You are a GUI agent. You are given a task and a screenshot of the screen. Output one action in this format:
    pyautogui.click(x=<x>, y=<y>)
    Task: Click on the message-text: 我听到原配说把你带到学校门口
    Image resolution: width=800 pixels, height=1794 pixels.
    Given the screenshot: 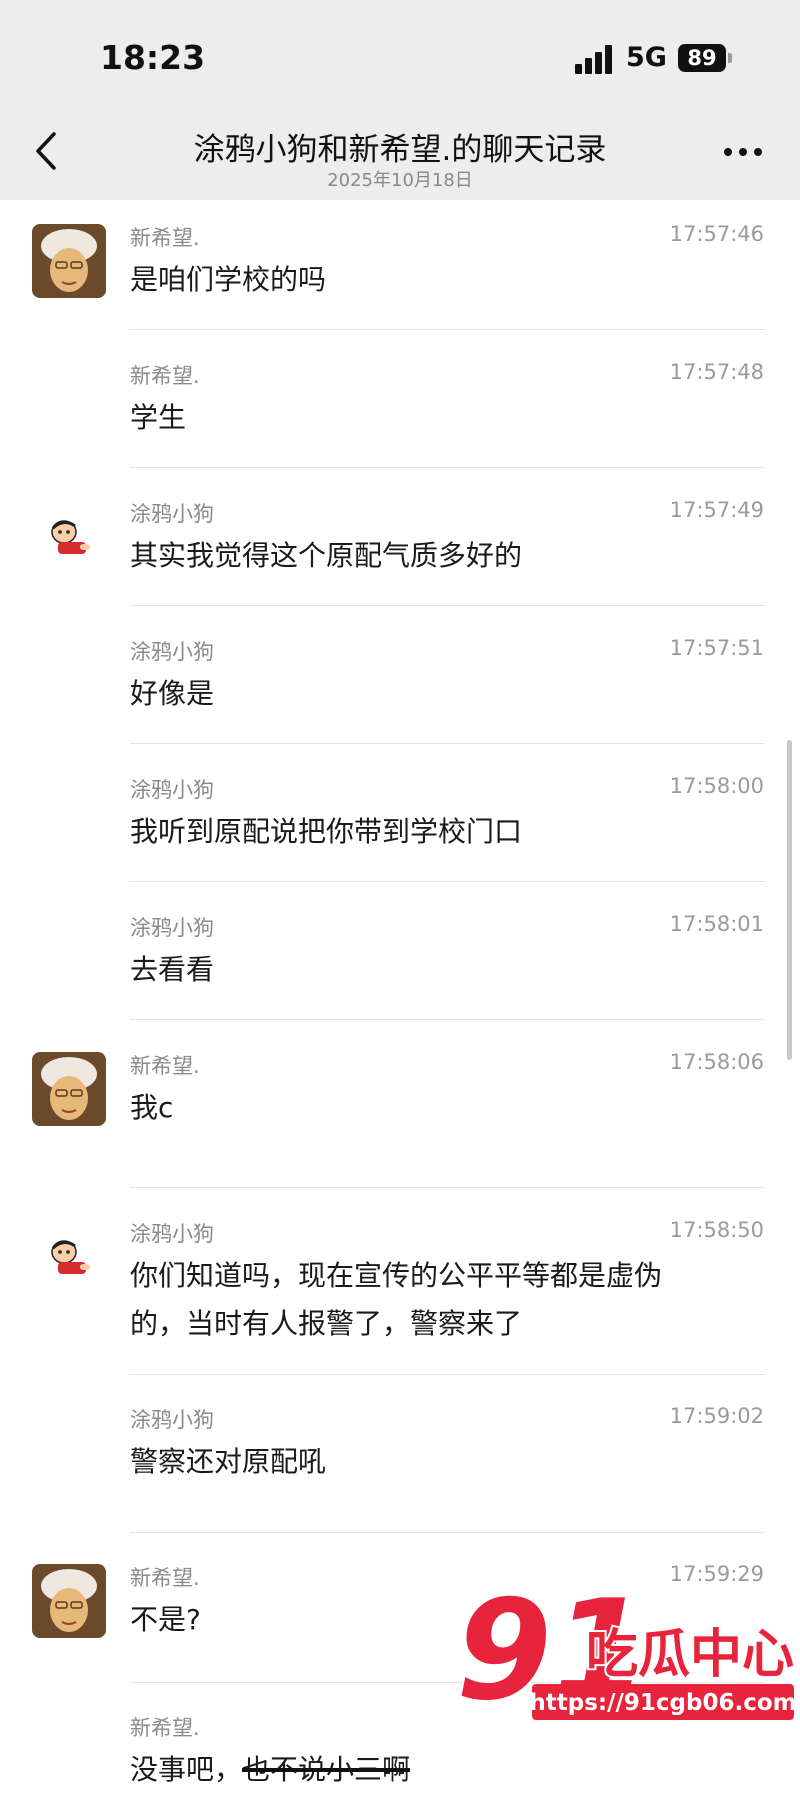 What is the action you would take?
    pyautogui.click(x=326, y=831)
    